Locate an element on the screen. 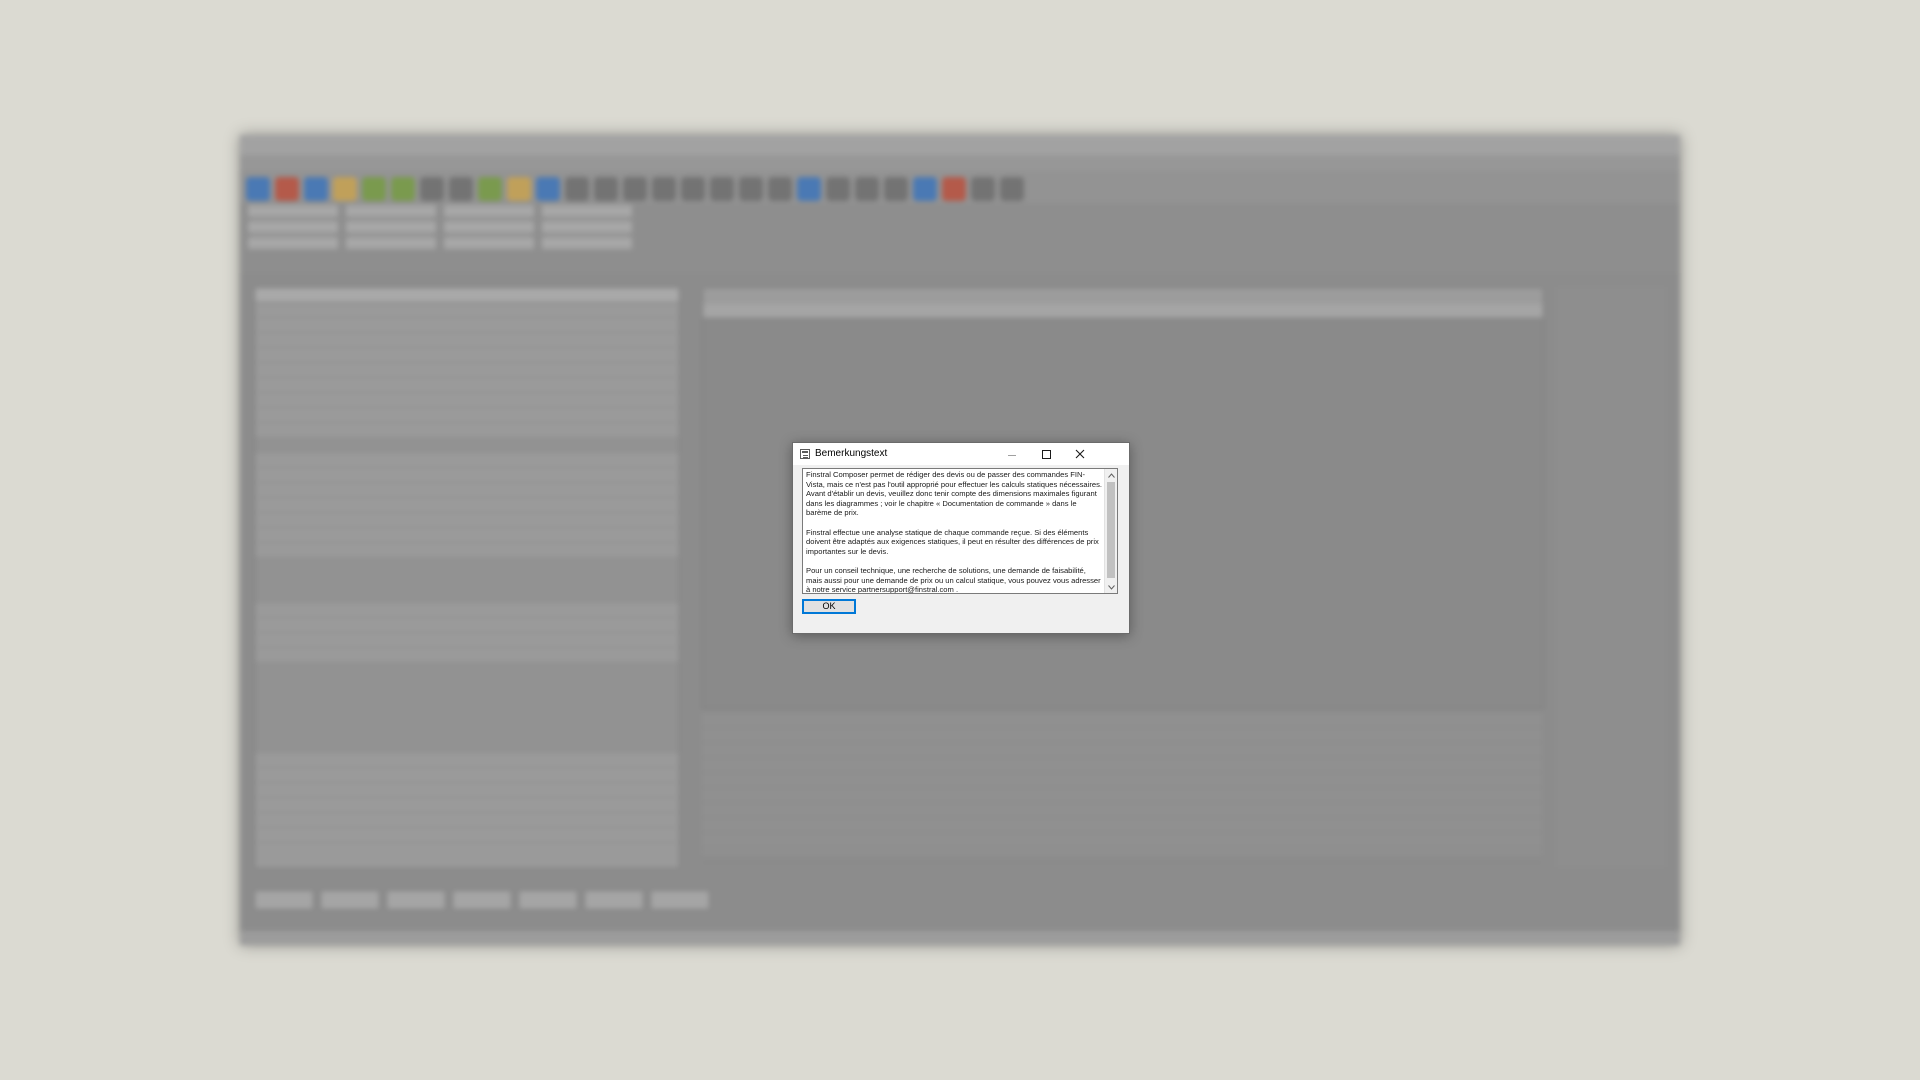 Image resolution: width=1920 pixels, height=1080 pixels. minimize-button is located at coordinates (1012, 454).